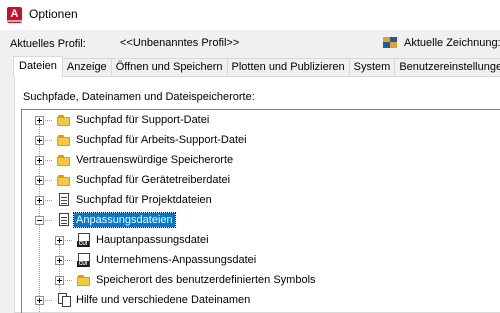  What do you see at coordinates (153, 180) in the screenshot?
I see `tree-item-label: Suchpfad für Gerätetreiberdatei` at bounding box center [153, 180].